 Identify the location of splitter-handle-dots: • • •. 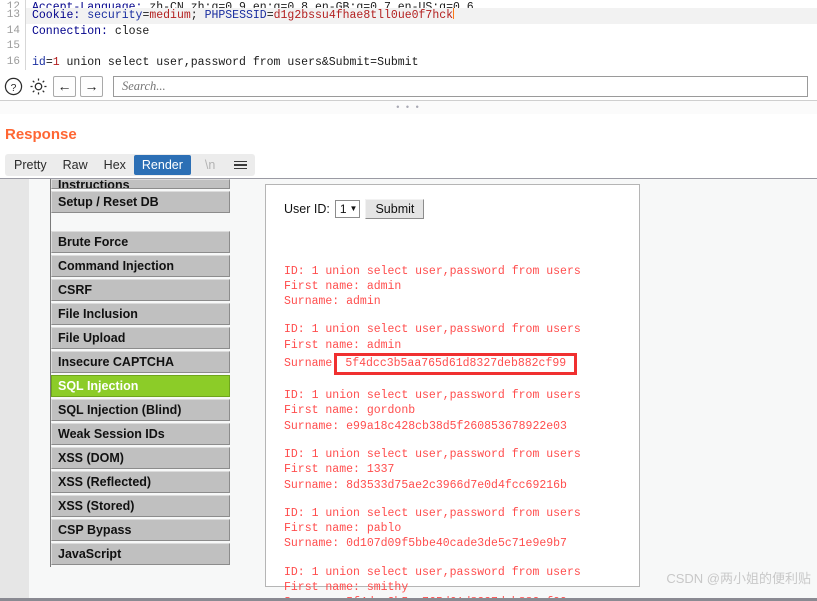
(408, 107).